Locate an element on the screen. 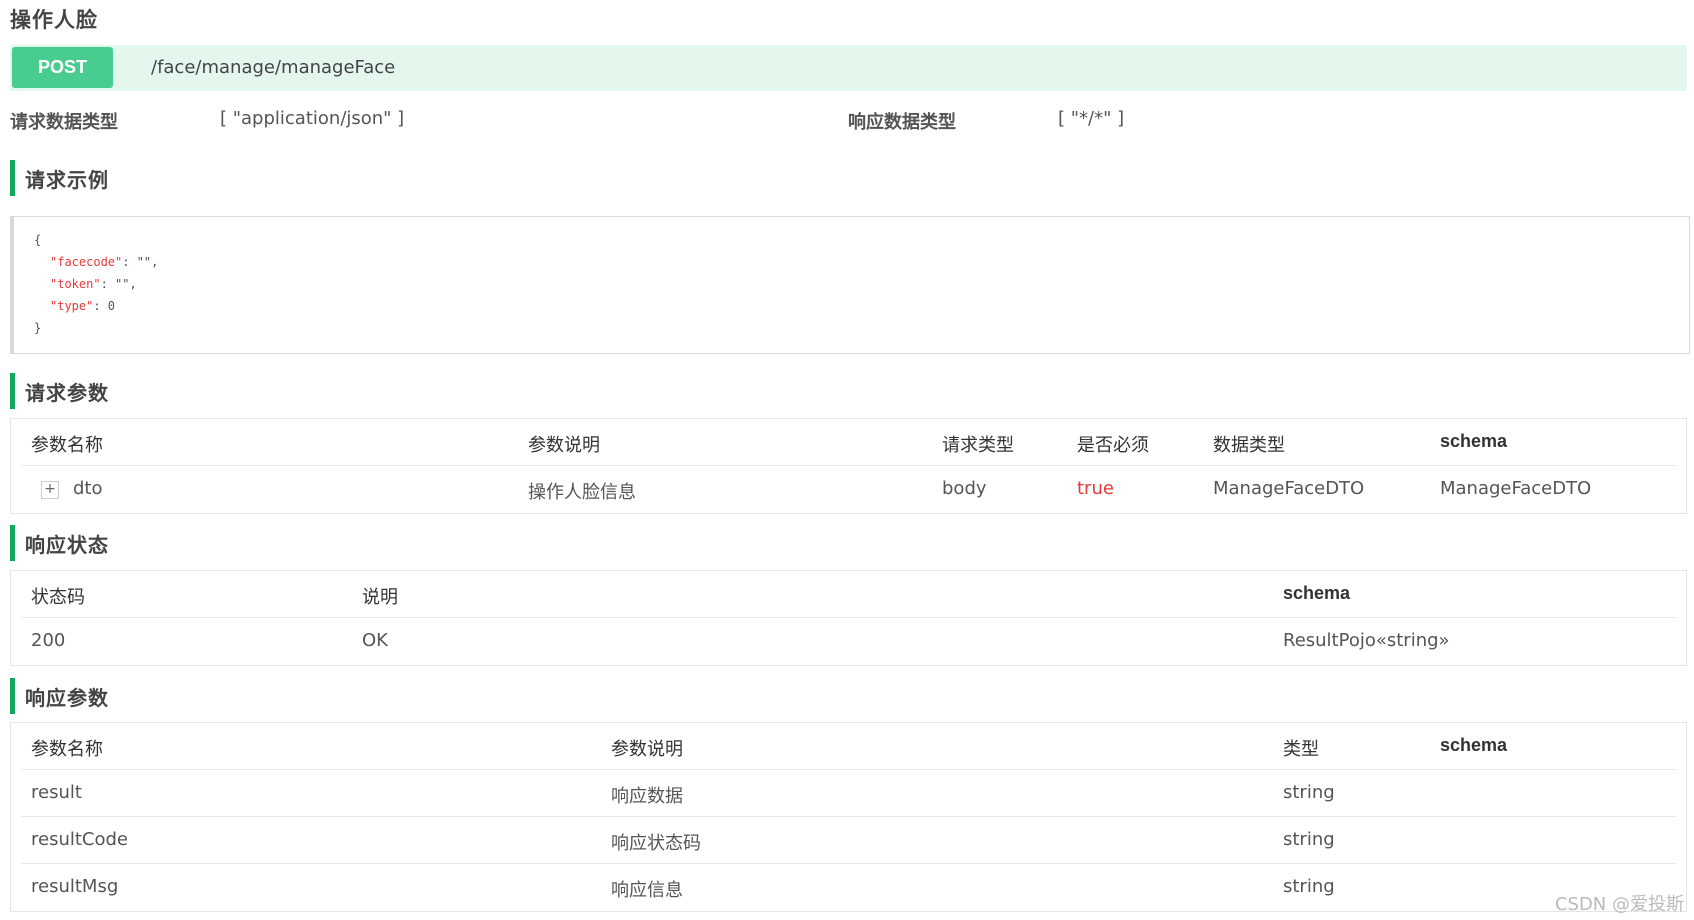  column-header: 请求类型 is located at coordinates (978, 445).